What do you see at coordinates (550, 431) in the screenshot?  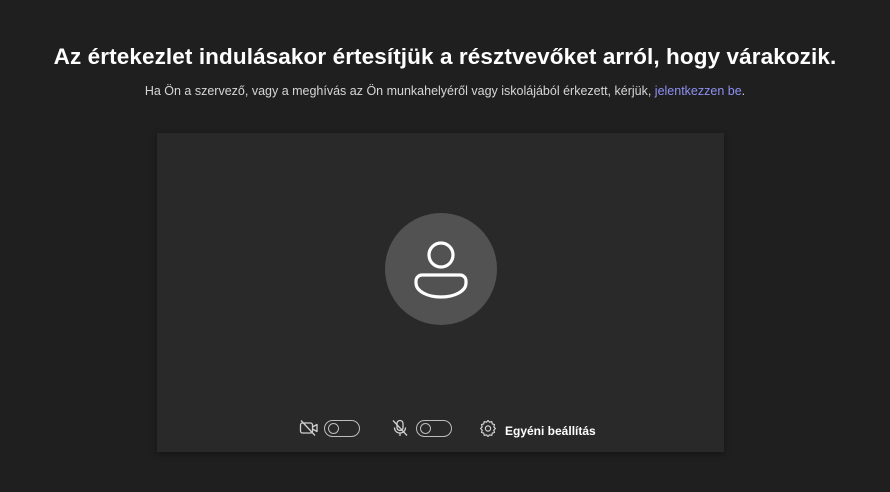 I see `custom-settings-button: Egyéni beállítás` at bounding box center [550, 431].